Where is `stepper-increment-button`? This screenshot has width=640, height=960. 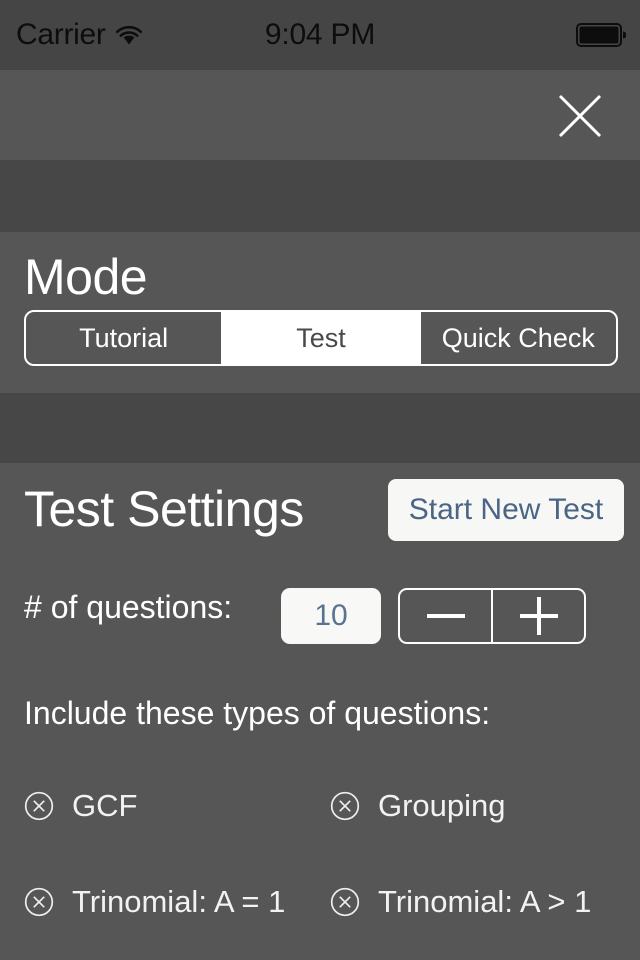 stepper-increment-button is located at coordinates (538, 616).